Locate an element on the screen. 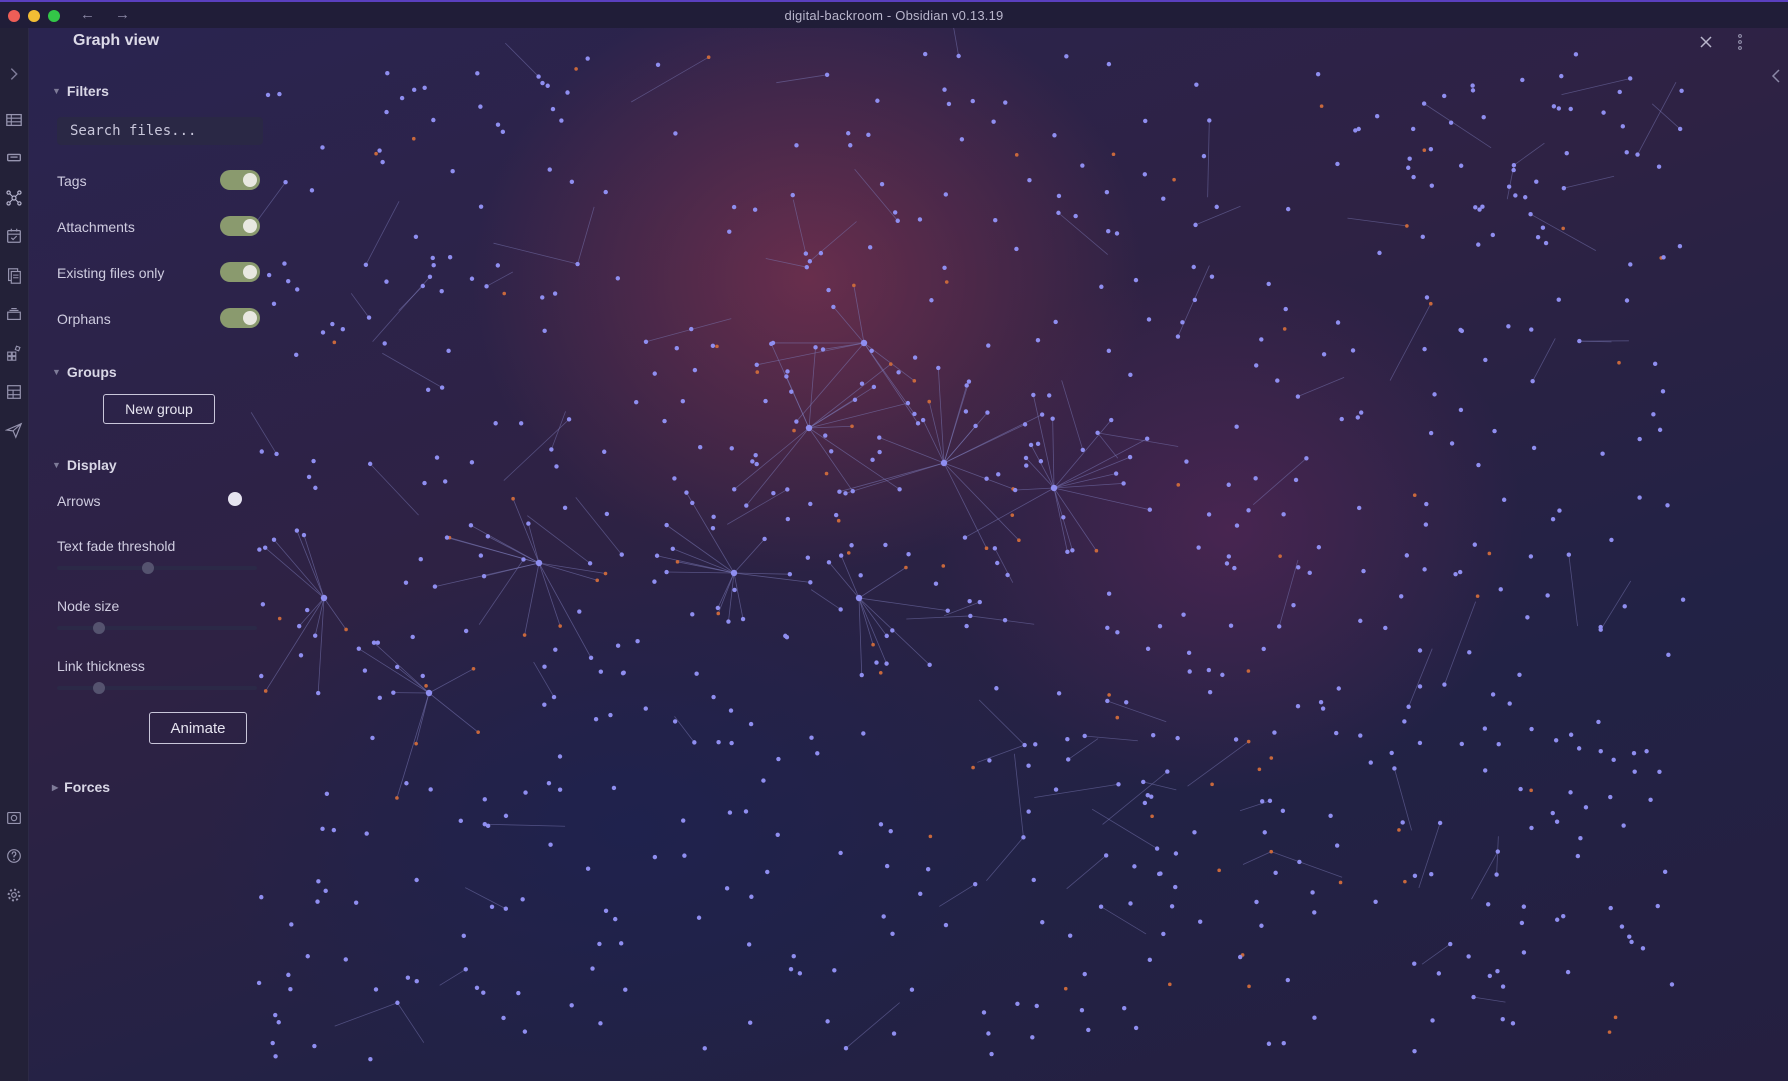  calendar-check-icon is located at coordinates (14, 236).